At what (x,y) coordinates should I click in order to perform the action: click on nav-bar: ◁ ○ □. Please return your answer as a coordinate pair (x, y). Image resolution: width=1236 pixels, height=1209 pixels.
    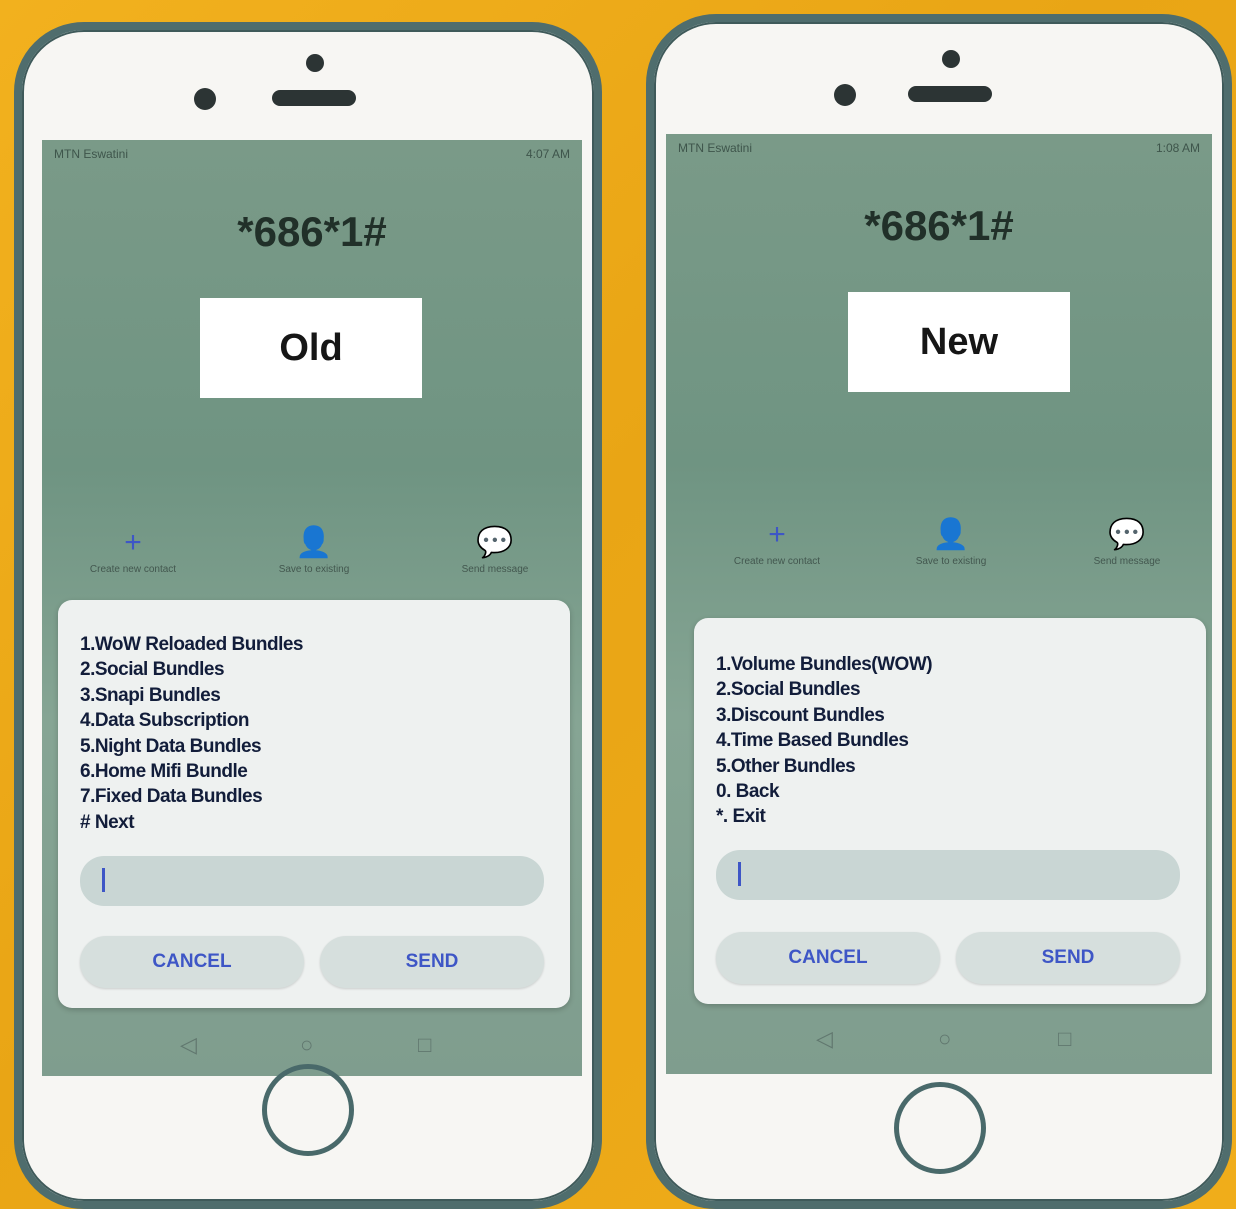
    Looking at the image, I should click on (939, 1046).